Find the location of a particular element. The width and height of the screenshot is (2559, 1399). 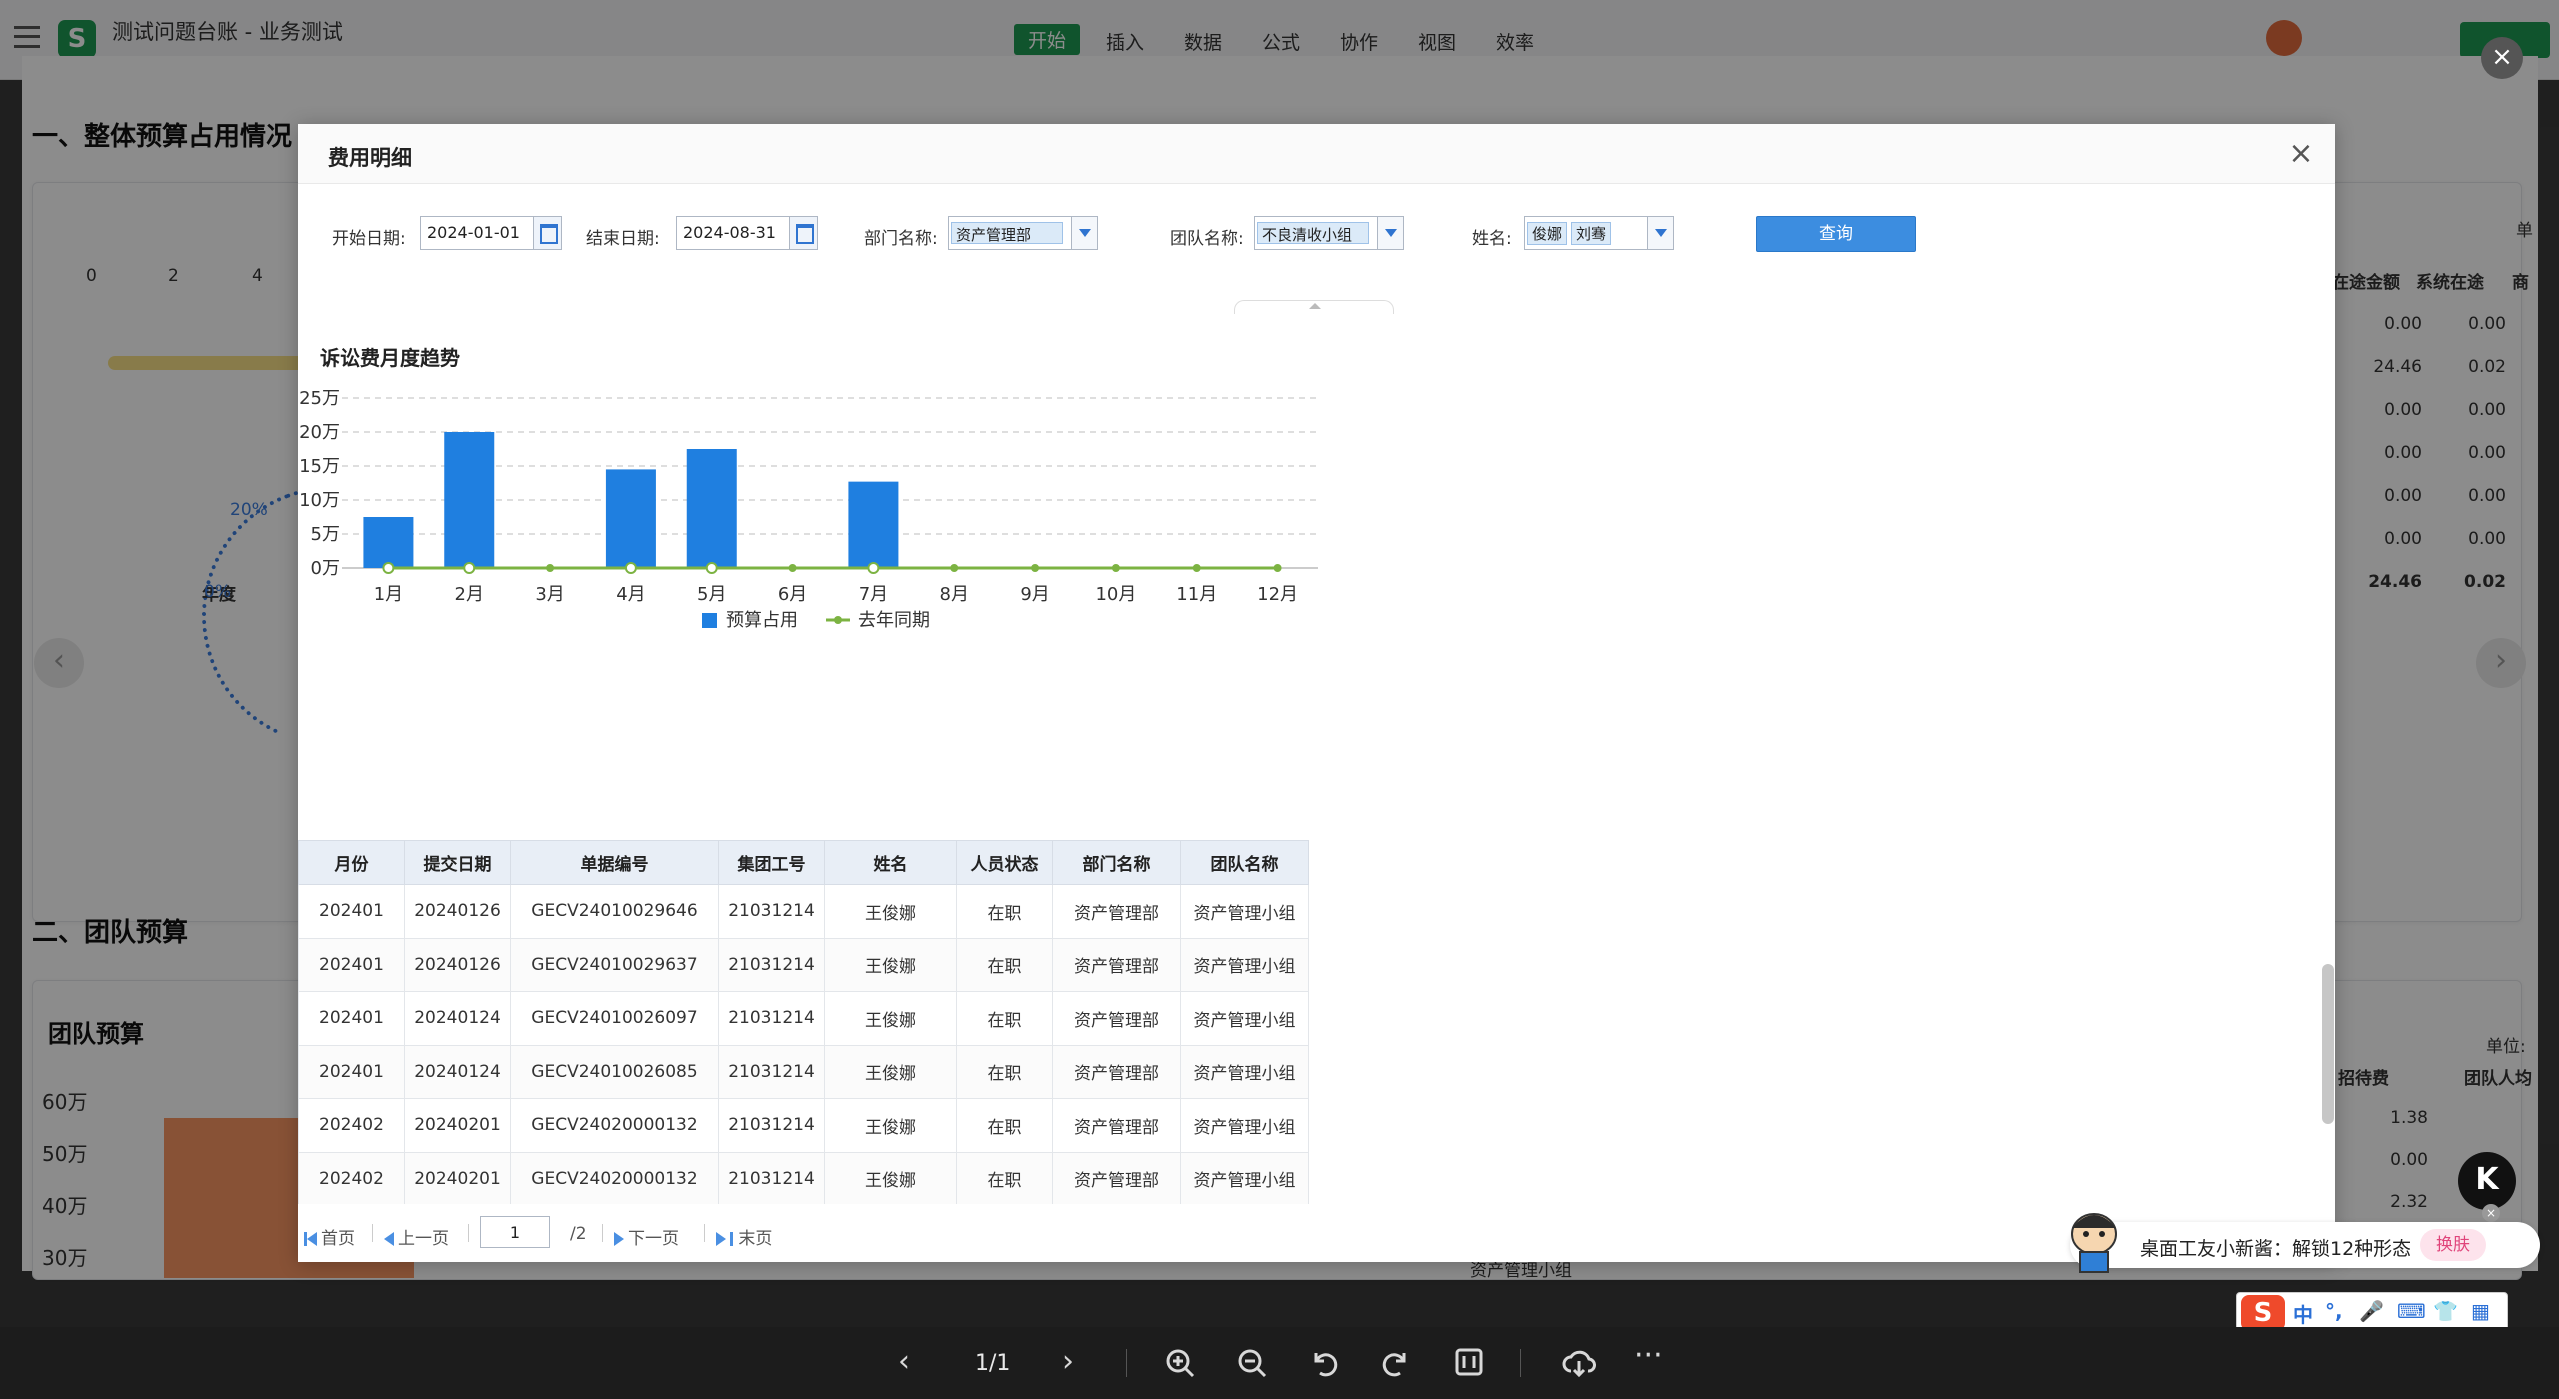

prev-page-button: 上一页 is located at coordinates (416, 1236).